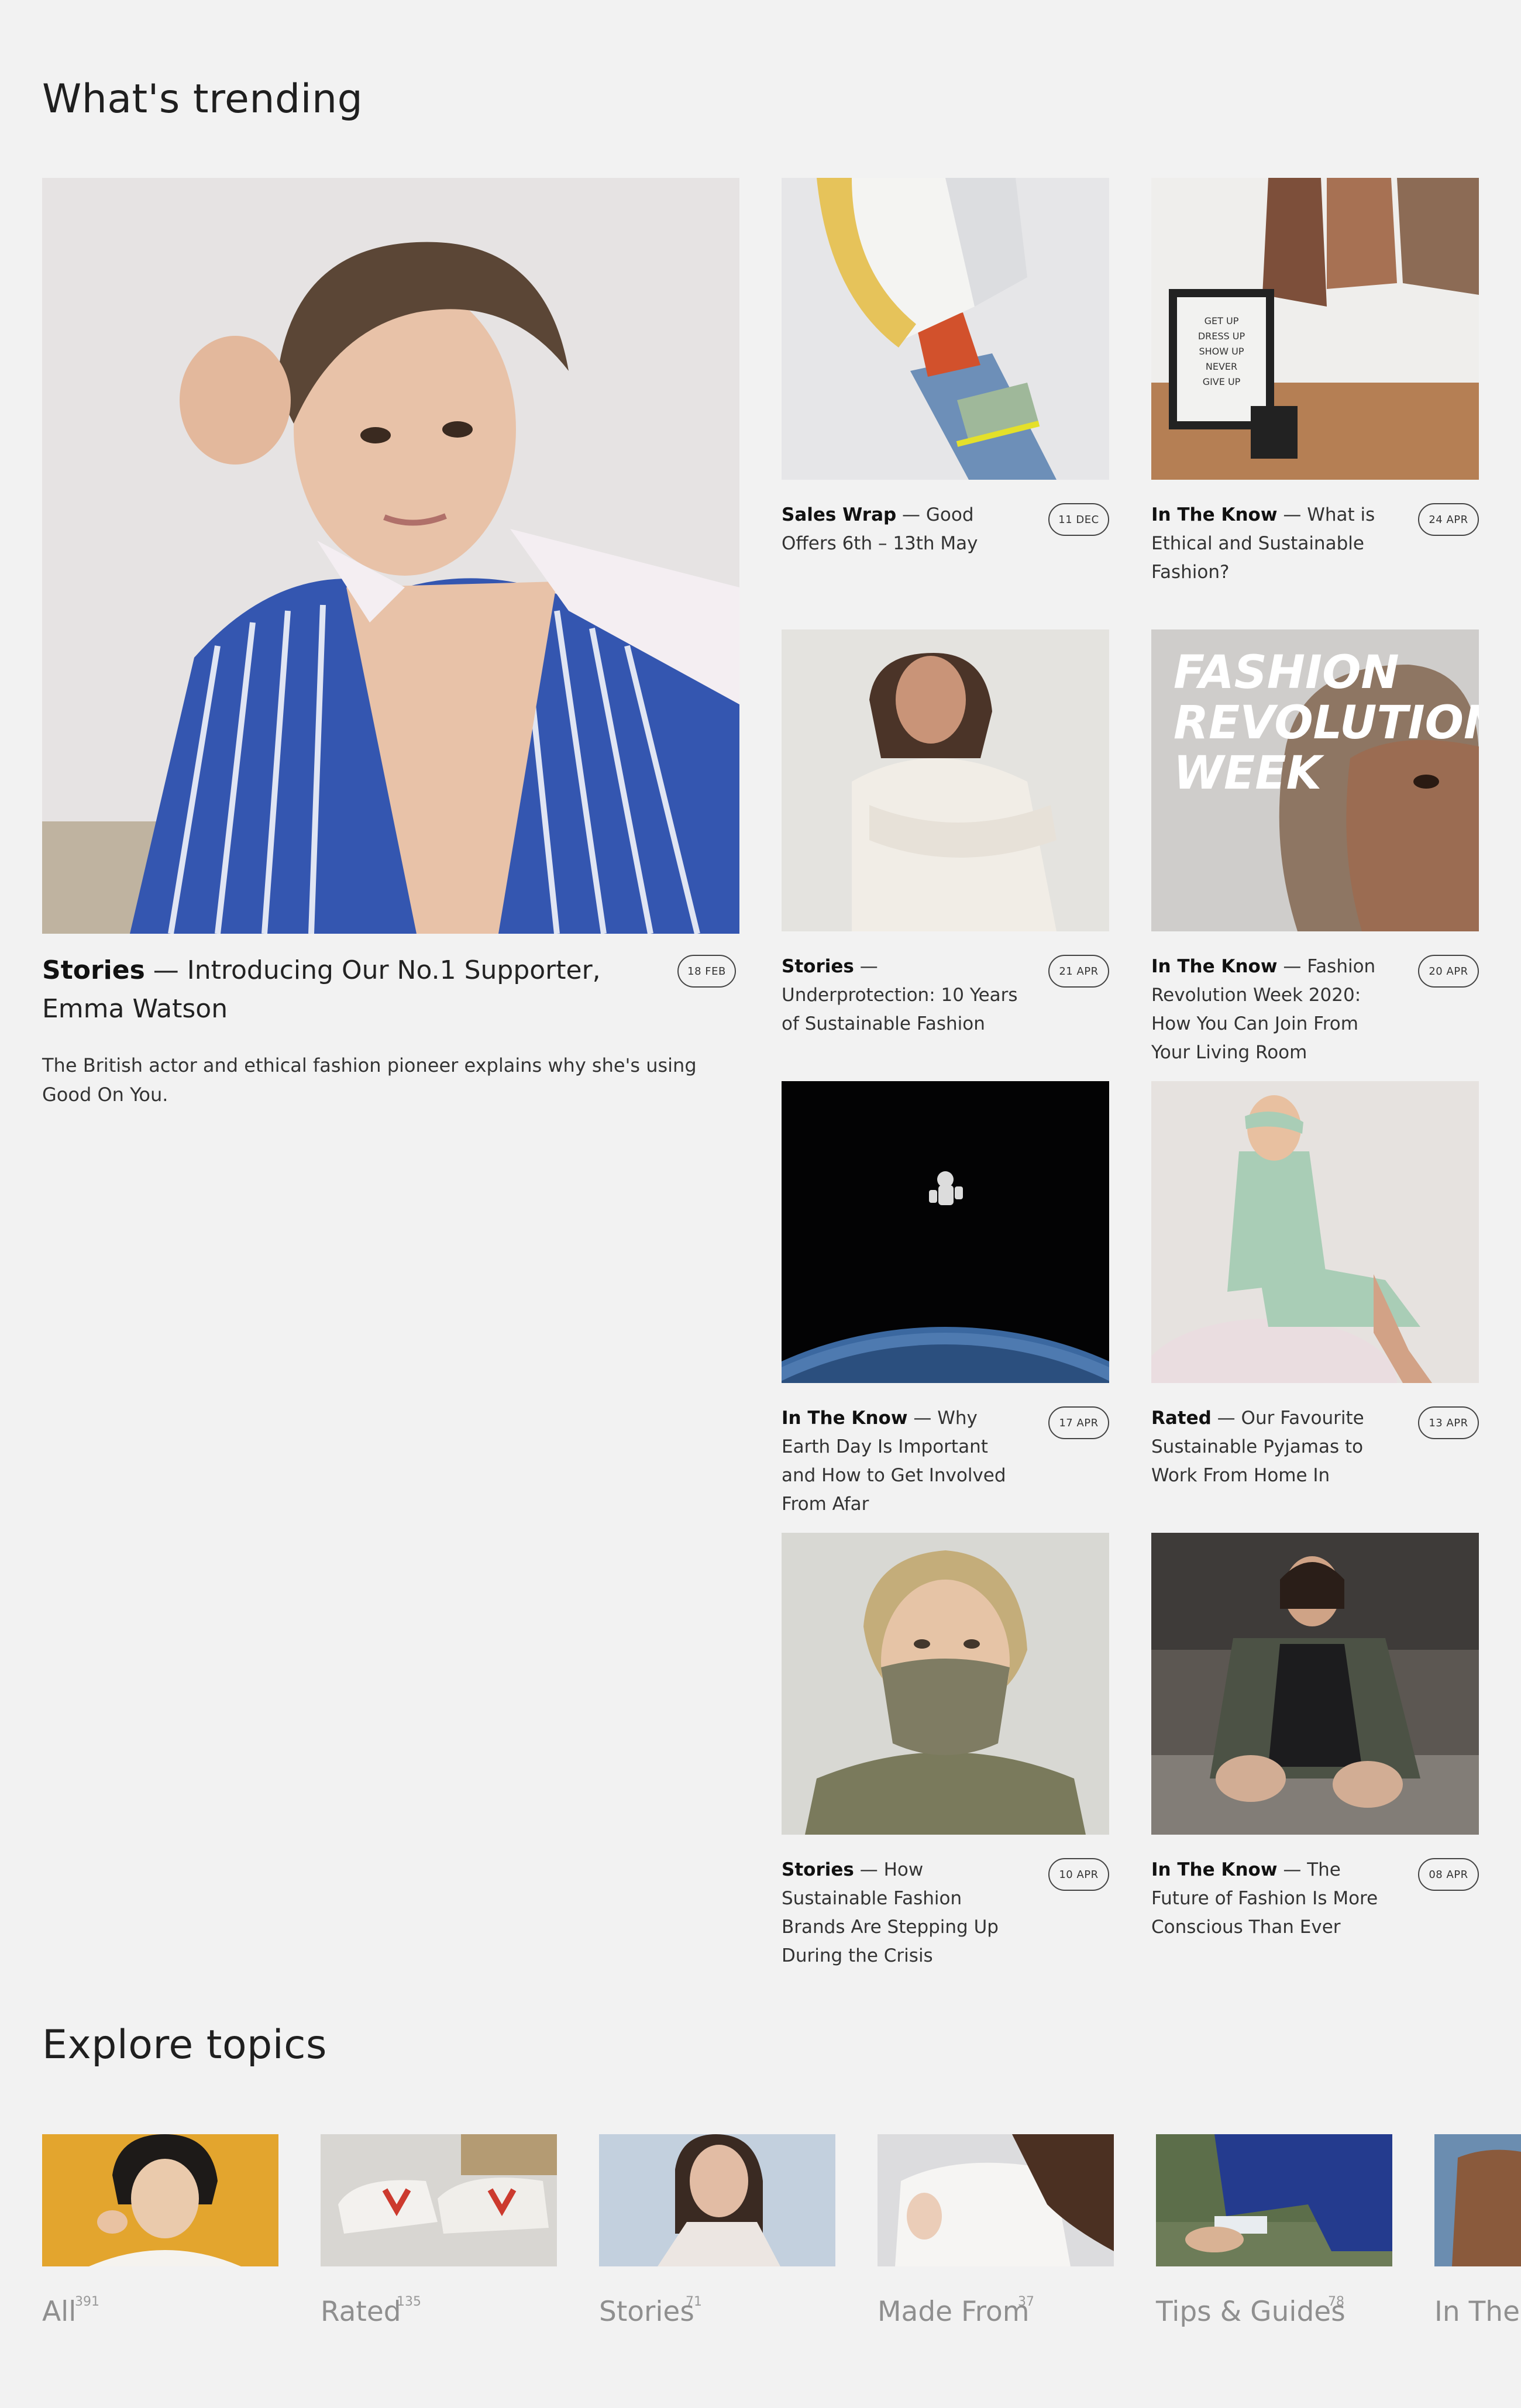  Describe the element at coordinates (1448, 1422) in the screenshot. I see `card-date-badge: 13 APR` at that location.